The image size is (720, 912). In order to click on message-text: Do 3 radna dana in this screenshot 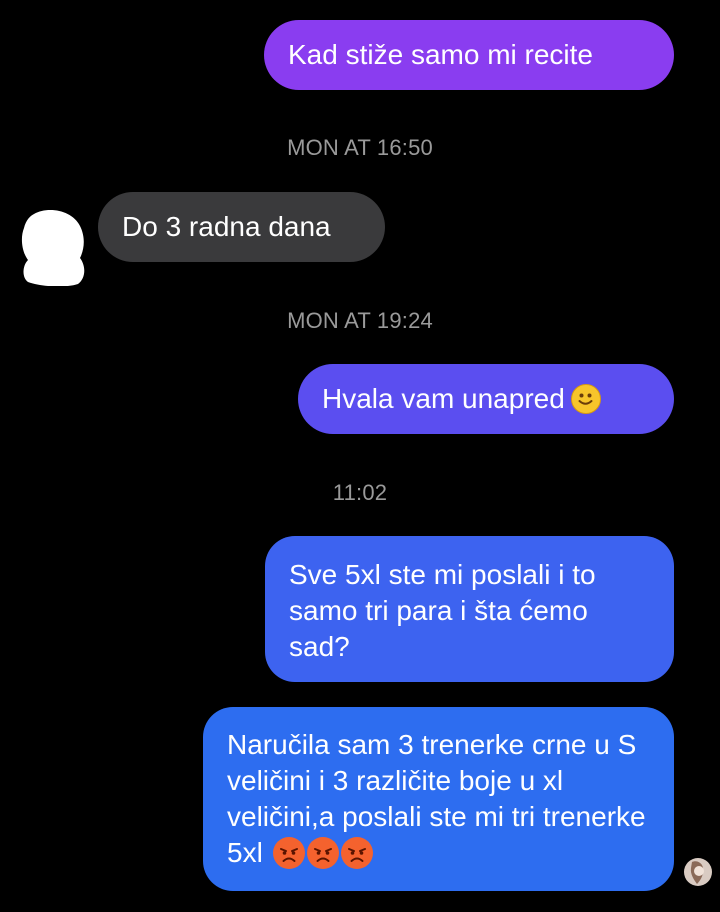, I will do `click(226, 226)`.